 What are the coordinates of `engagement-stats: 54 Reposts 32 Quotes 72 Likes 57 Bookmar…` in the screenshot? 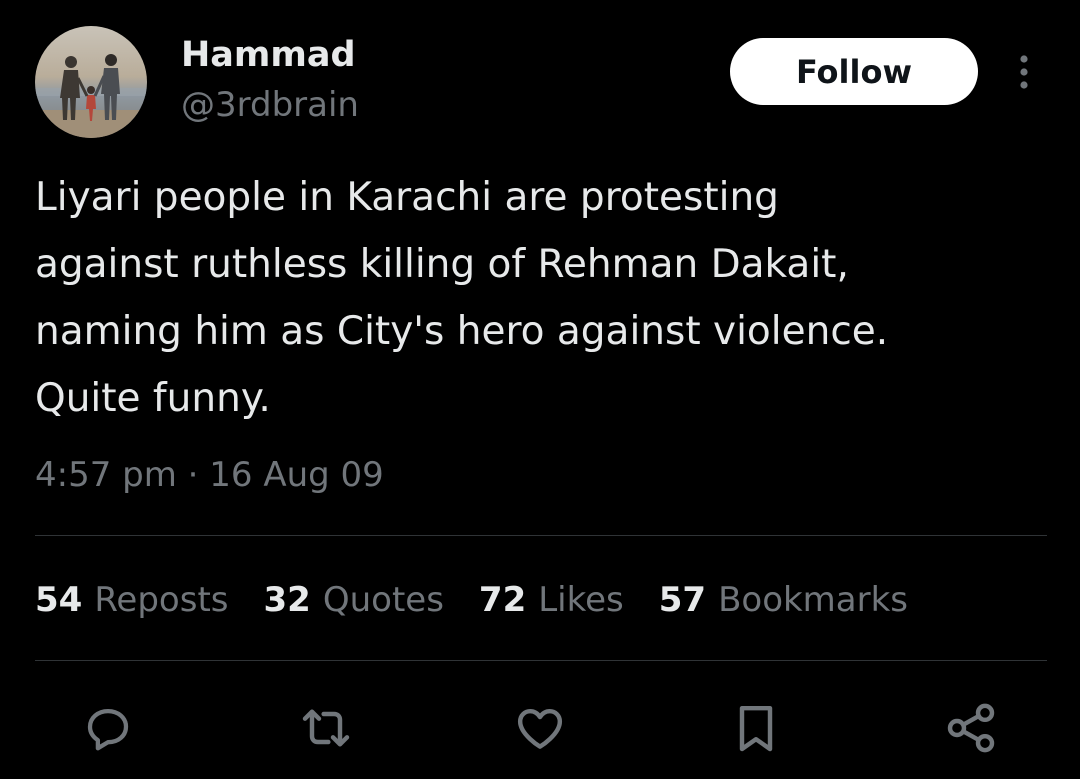 It's located at (489, 600).